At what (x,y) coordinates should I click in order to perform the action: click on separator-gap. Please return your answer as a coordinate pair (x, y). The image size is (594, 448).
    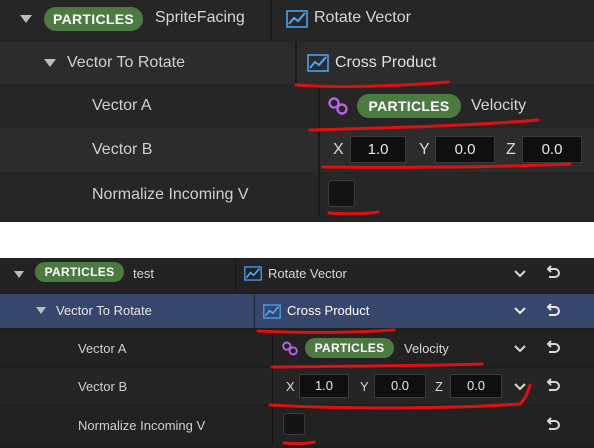
    Looking at the image, I should click on (297, 240).